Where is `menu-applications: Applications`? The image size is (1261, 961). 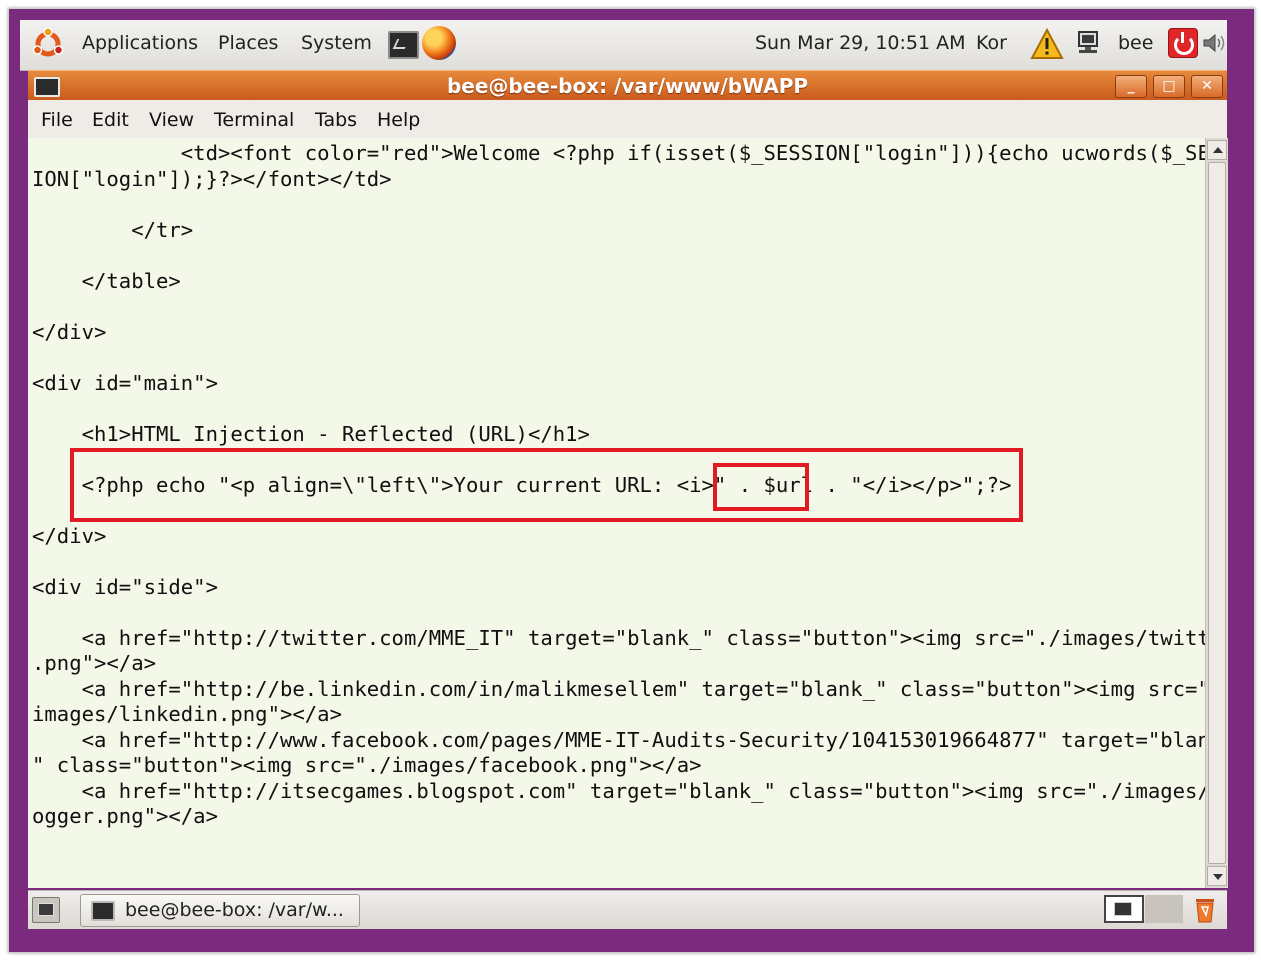
menu-applications: Applications is located at coordinates (140, 43).